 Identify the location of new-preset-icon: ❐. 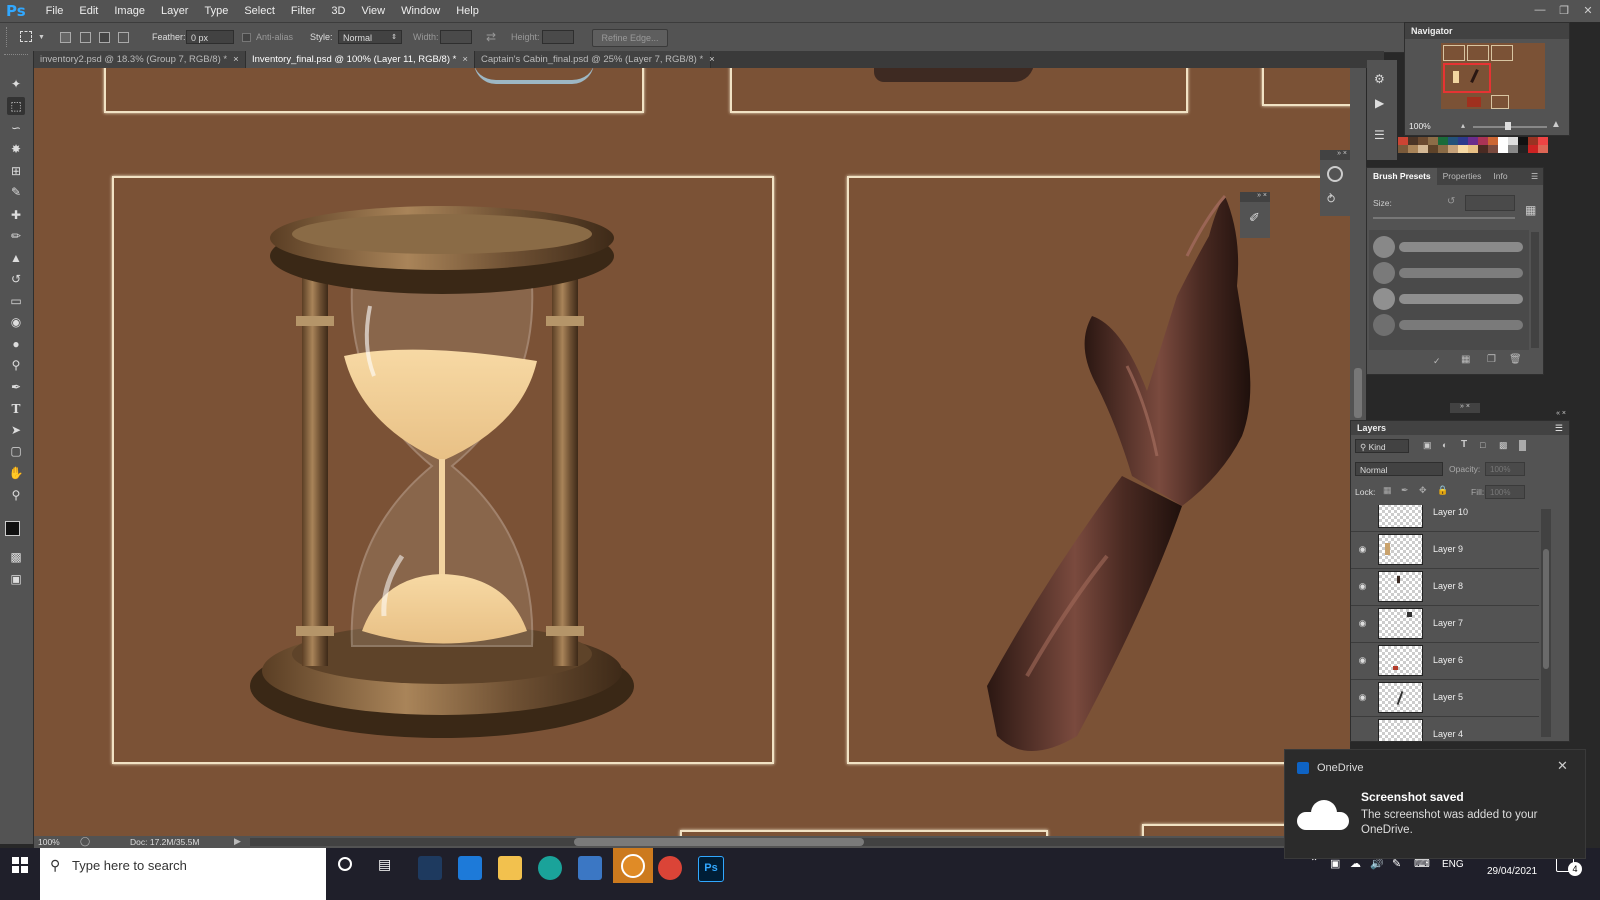
(1491, 359).